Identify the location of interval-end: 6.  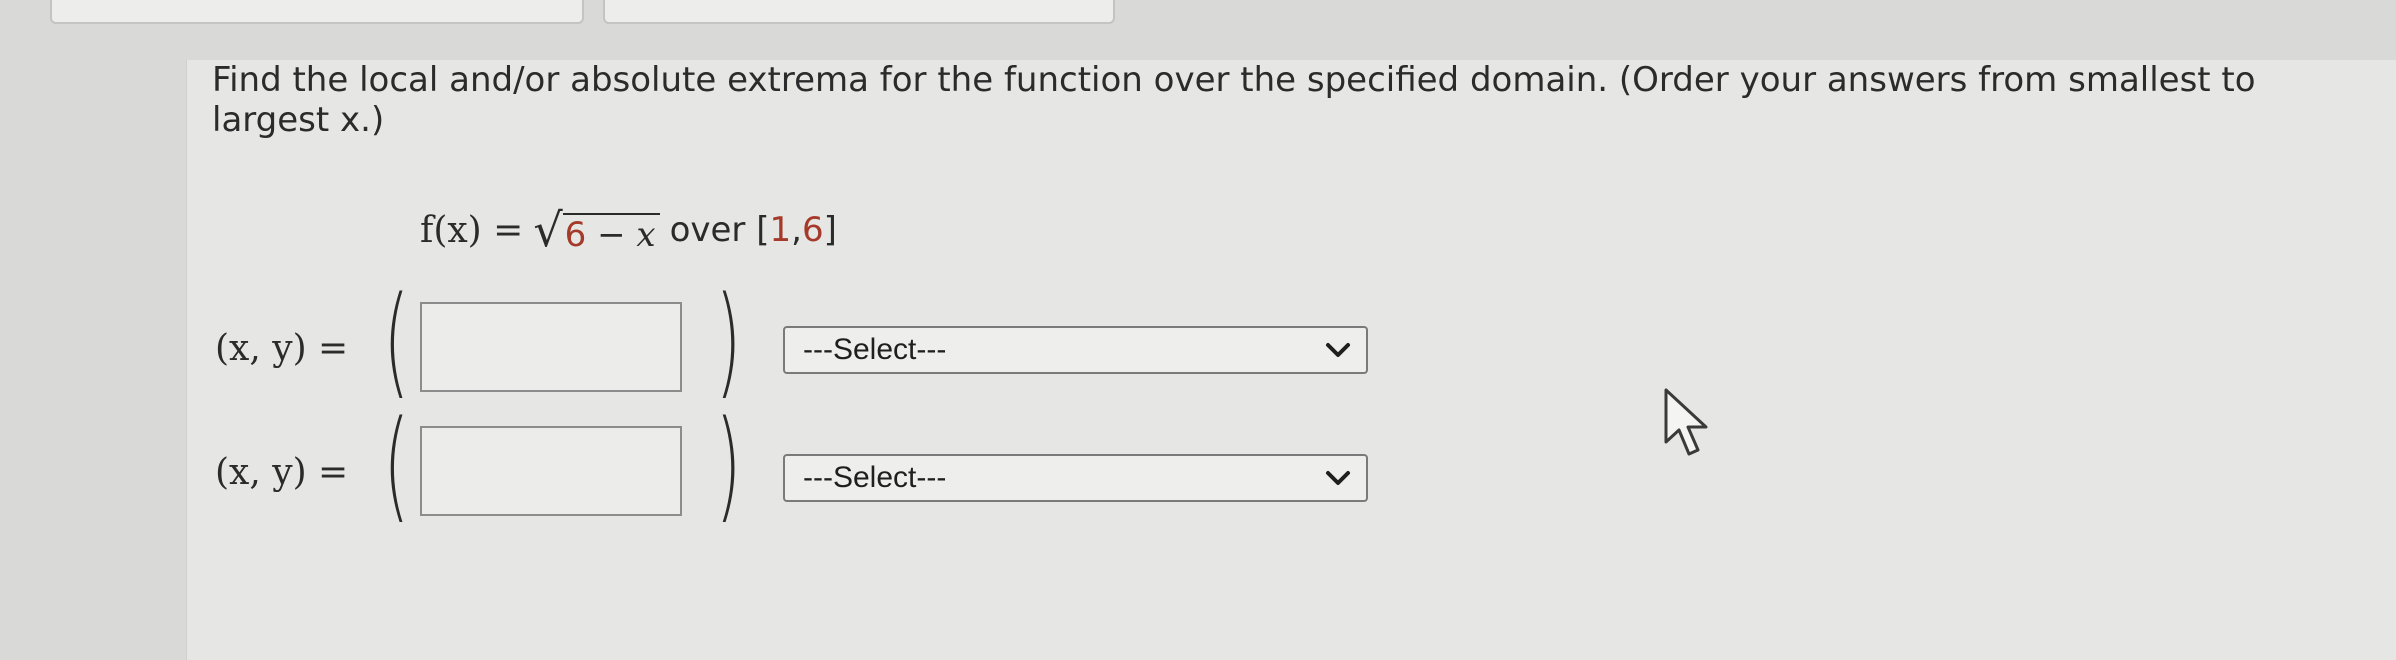
(812, 230).